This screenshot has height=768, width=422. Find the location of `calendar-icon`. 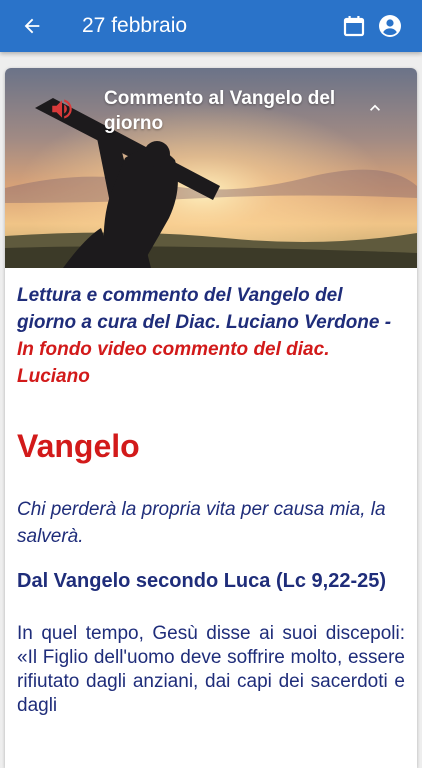

calendar-icon is located at coordinates (354, 26).